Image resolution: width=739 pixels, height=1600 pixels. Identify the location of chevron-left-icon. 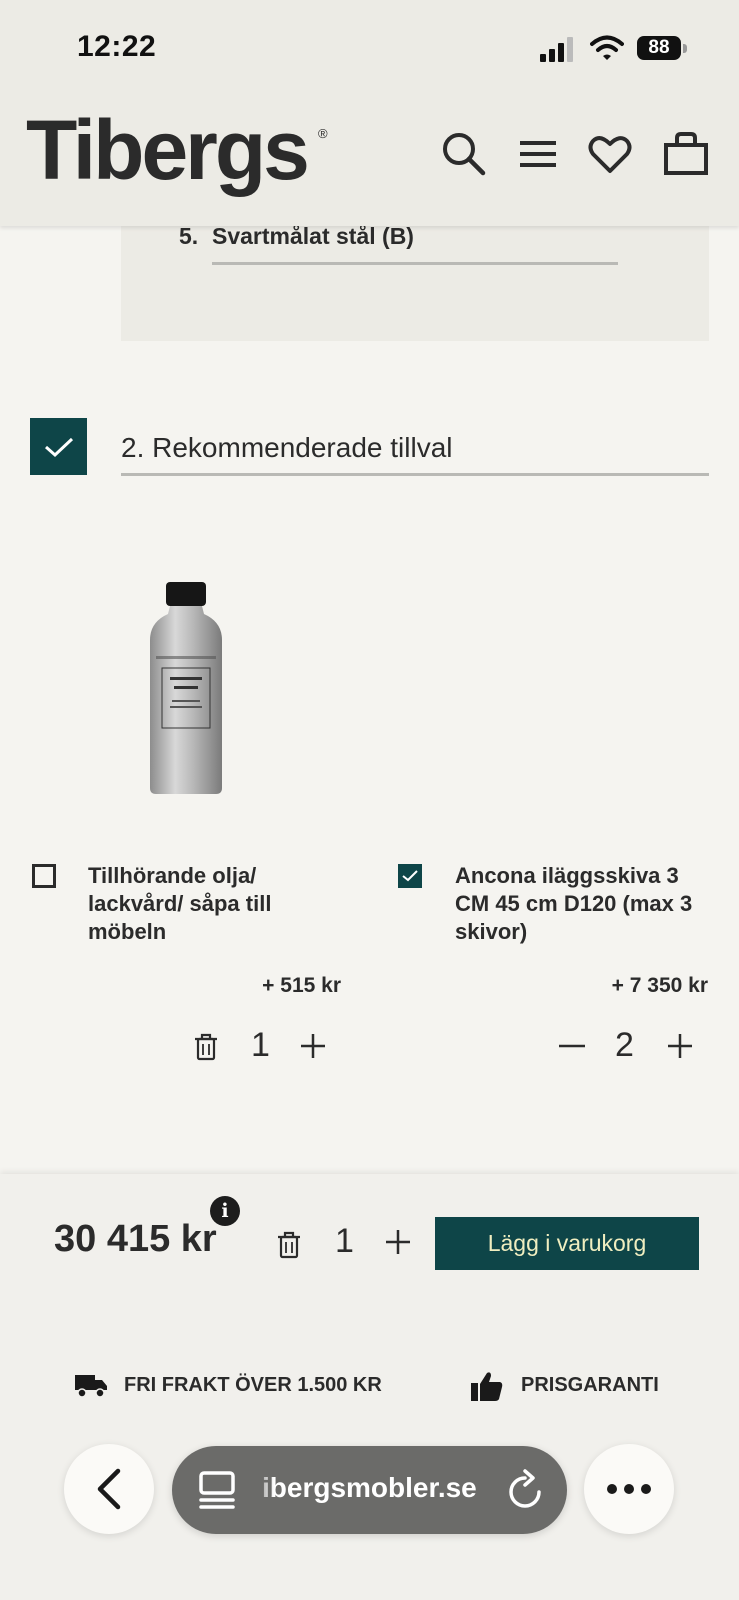
(109, 1489).